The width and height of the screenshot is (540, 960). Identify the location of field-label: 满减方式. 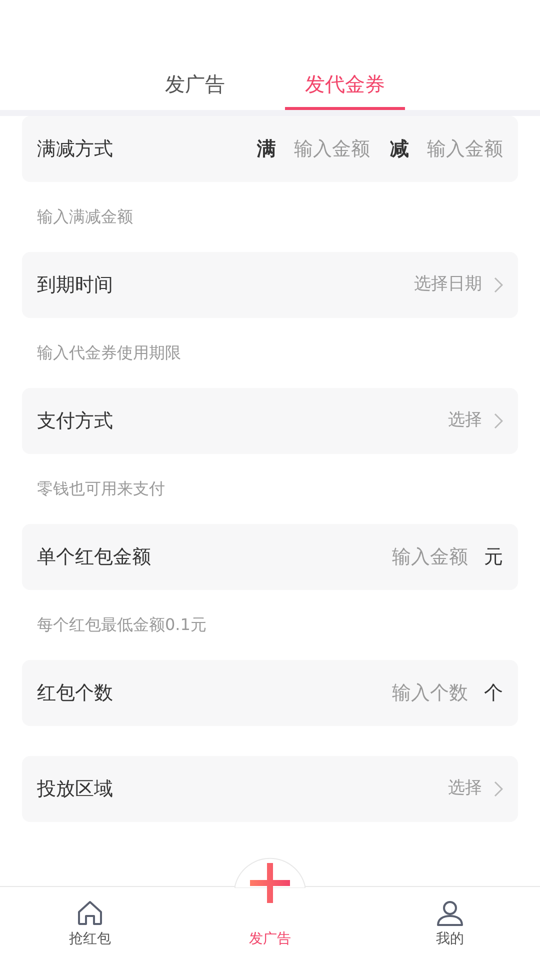
(75, 149).